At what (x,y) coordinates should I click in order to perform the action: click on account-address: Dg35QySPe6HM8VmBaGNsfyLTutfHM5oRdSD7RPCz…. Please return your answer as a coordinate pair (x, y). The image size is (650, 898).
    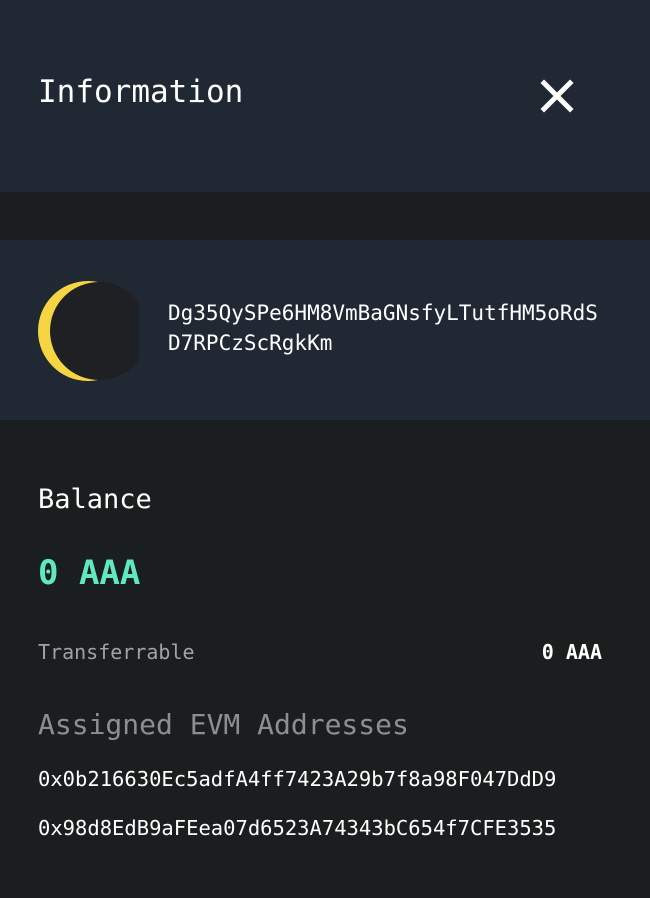
    Looking at the image, I should click on (388, 328).